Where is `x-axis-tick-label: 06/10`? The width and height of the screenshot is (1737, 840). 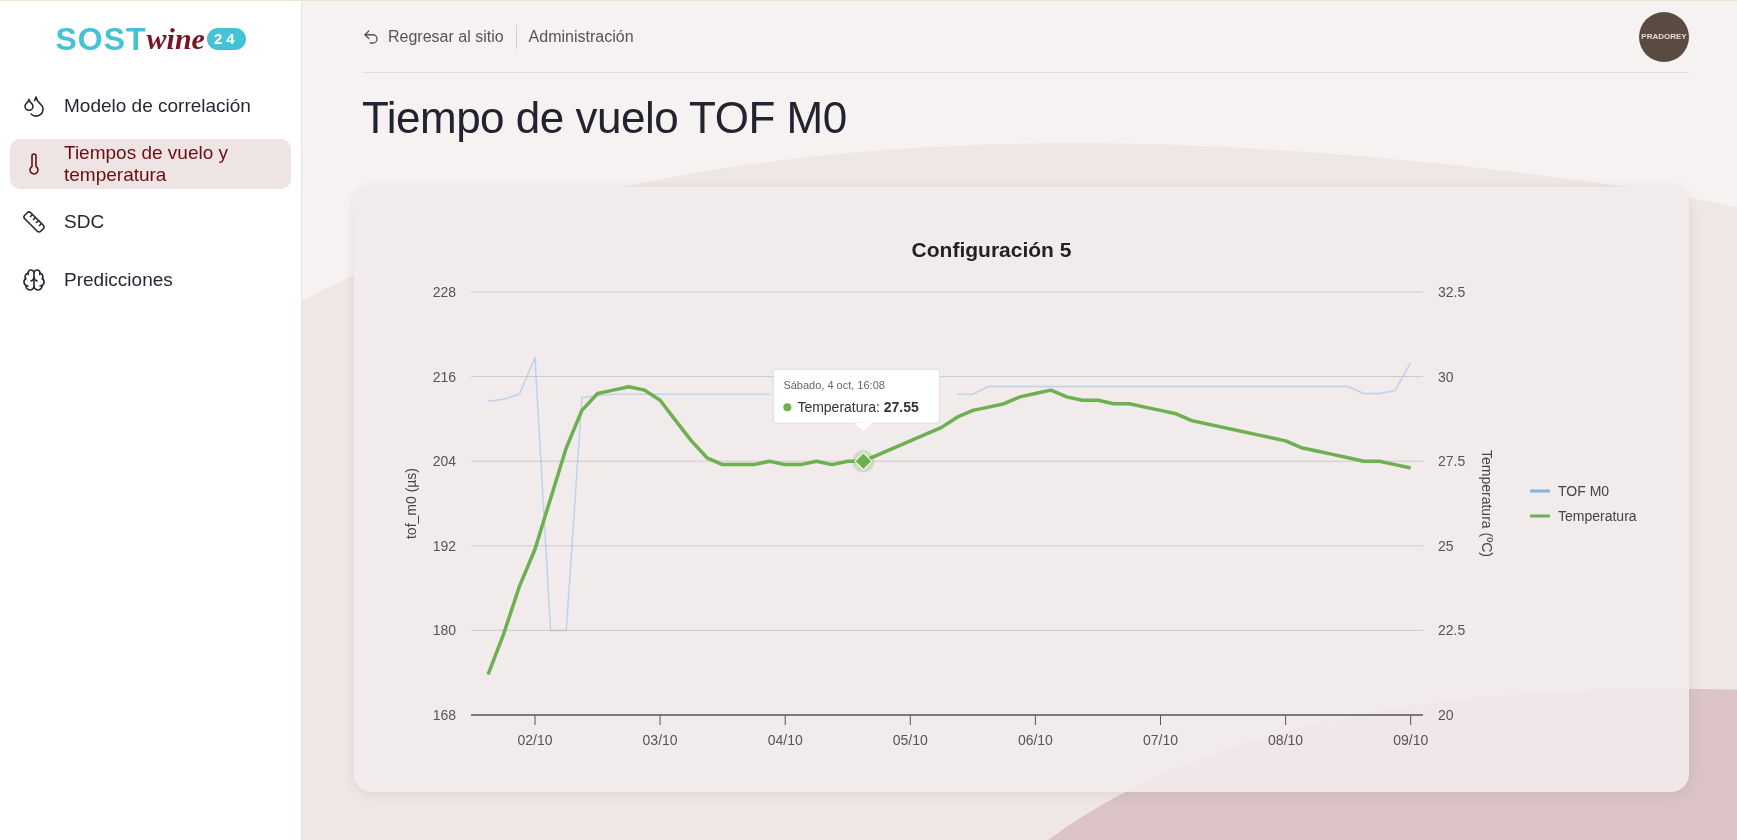 x-axis-tick-label: 06/10 is located at coordinates (1035, 740).